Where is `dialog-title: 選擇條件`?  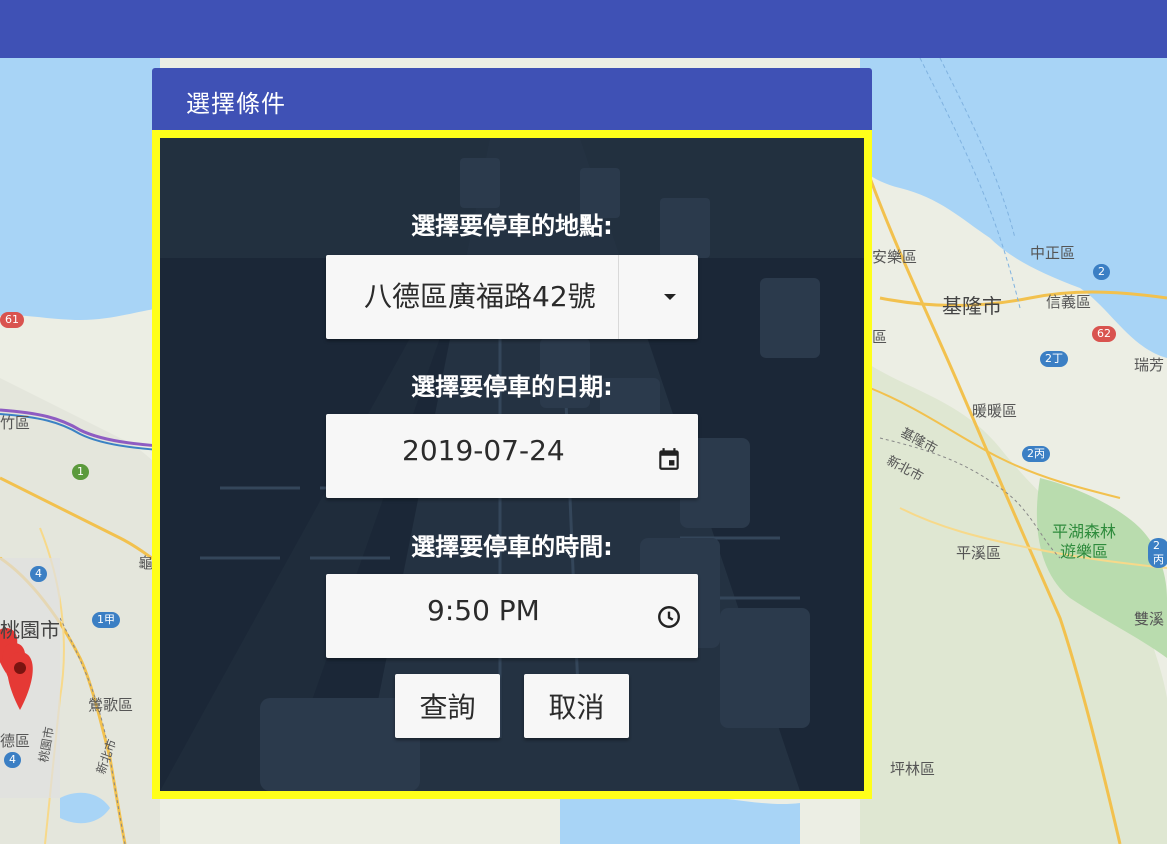
dialog-title: 選擇條件 is located at coordinates (236, 104).